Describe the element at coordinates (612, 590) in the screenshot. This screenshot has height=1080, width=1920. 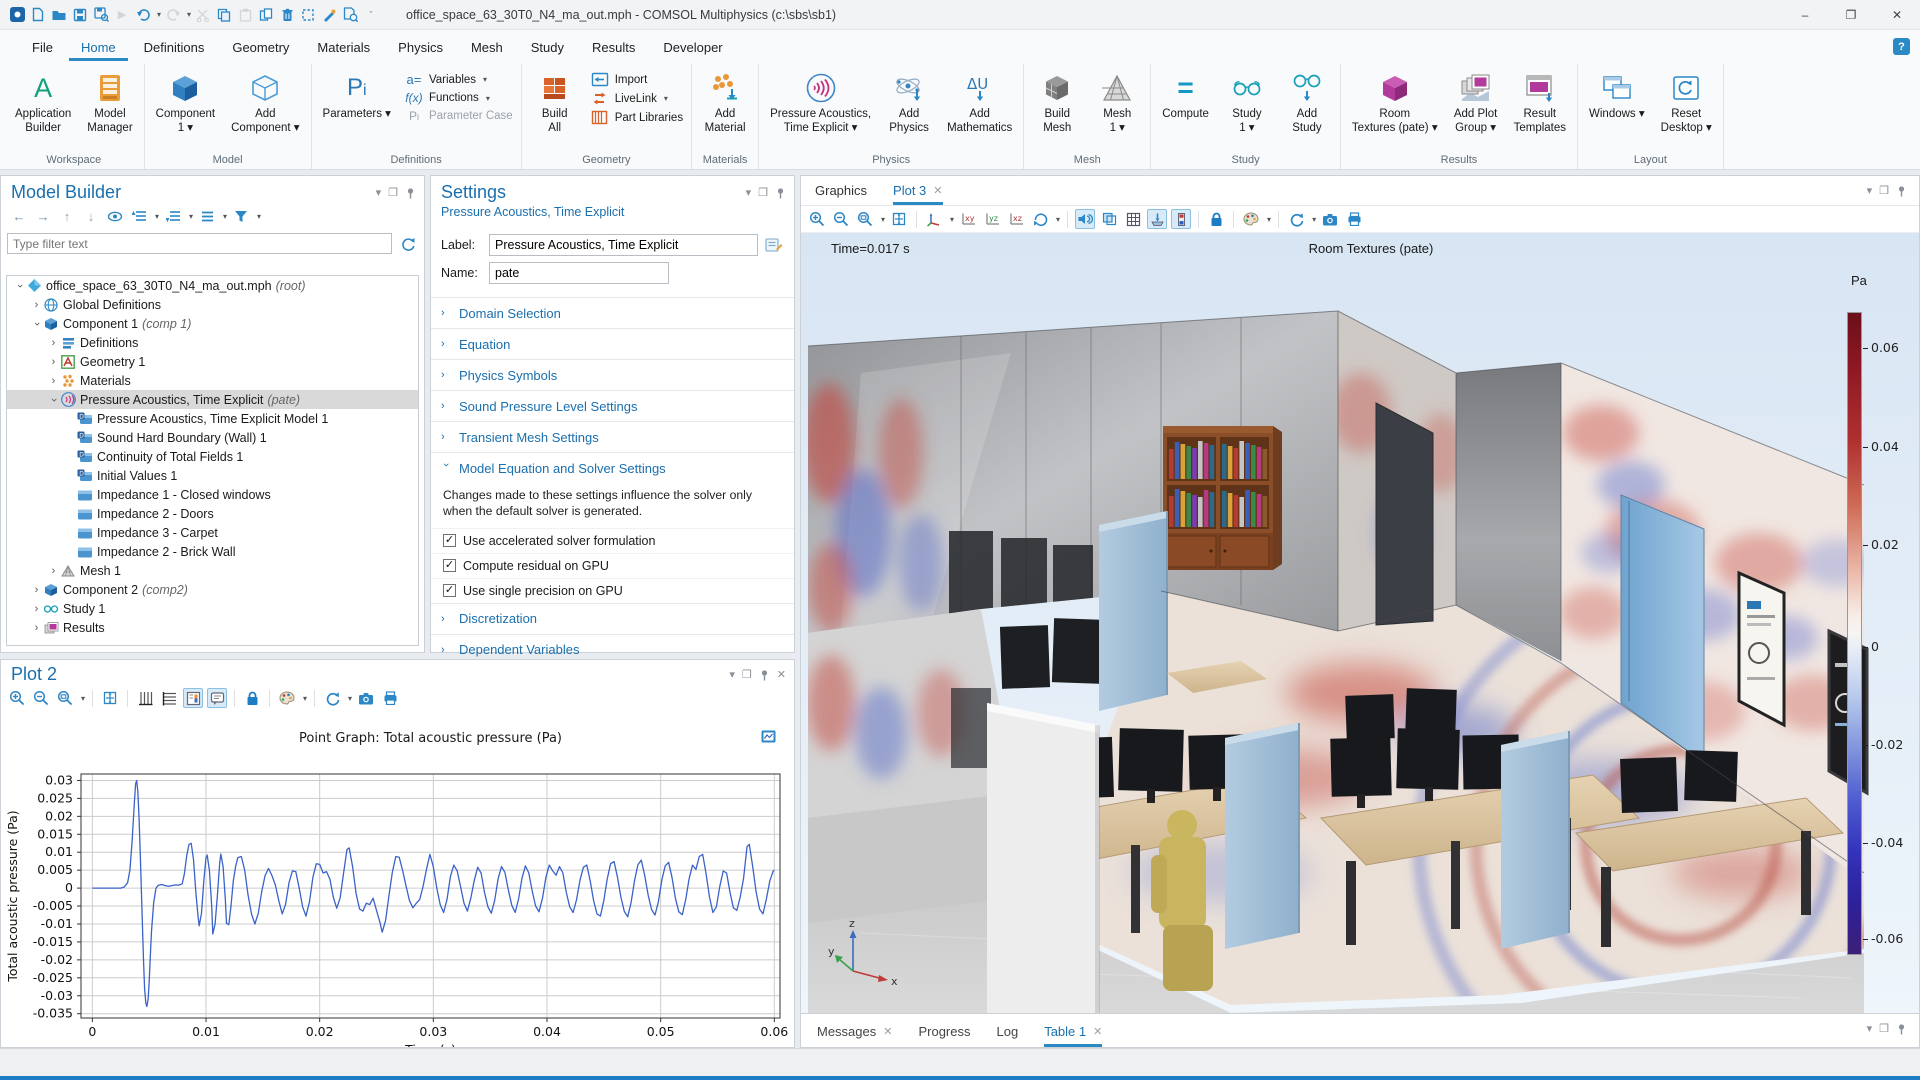
I see `checkbox-use-single-precision-on-gpu: ✓ Use single precision on GPU` at that location.